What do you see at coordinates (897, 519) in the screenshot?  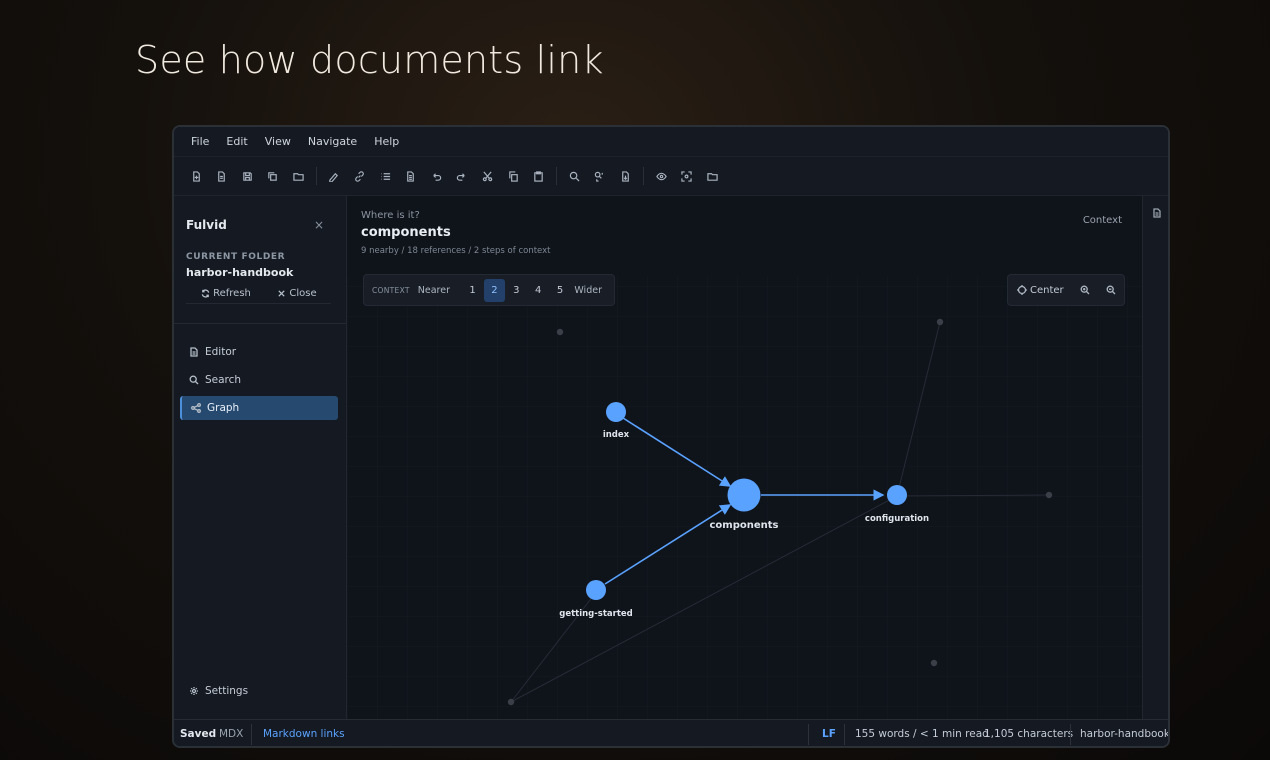 I see `node-label-configuration: configuration` at bounding box center [897, 519].